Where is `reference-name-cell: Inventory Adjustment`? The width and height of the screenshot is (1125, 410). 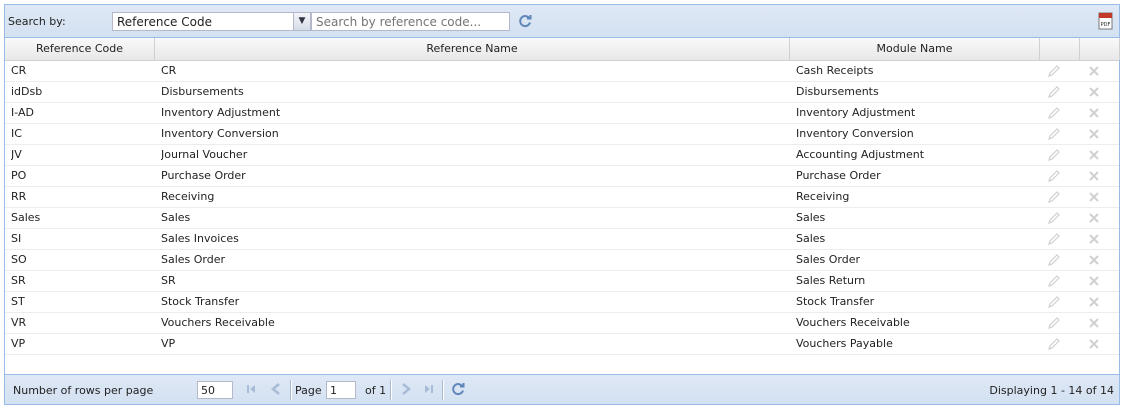
reference-name-cell: Inventory Adjustment is located at coordinates (221, 112).